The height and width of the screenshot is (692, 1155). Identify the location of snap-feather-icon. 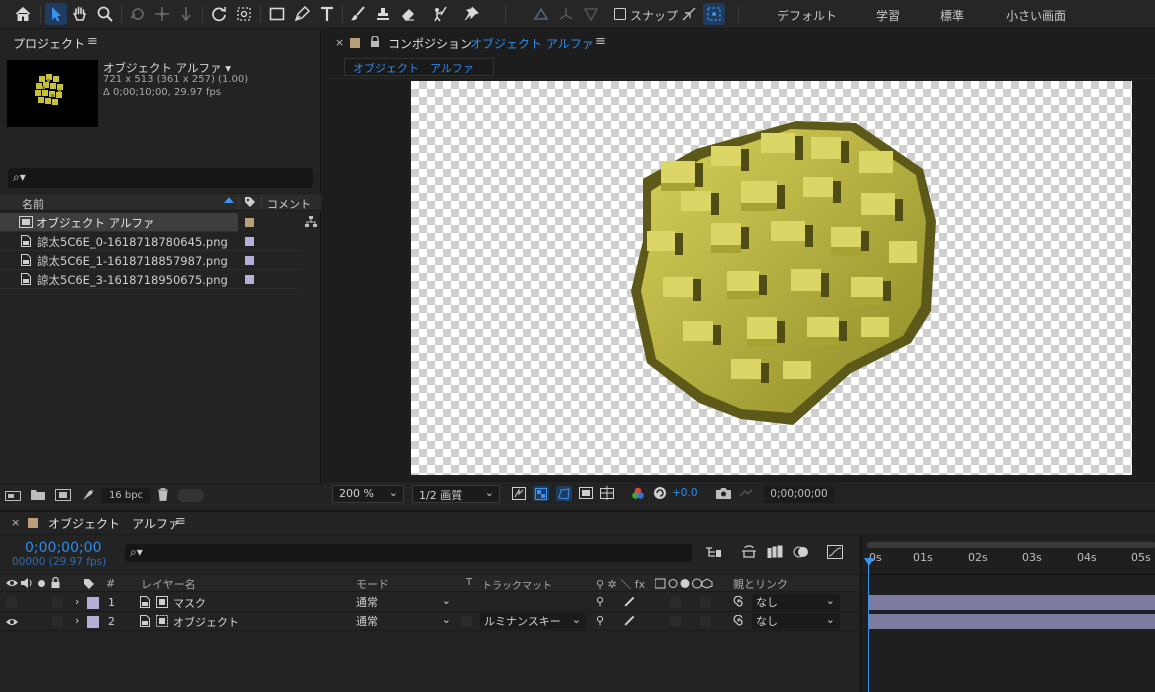
(689, 14).